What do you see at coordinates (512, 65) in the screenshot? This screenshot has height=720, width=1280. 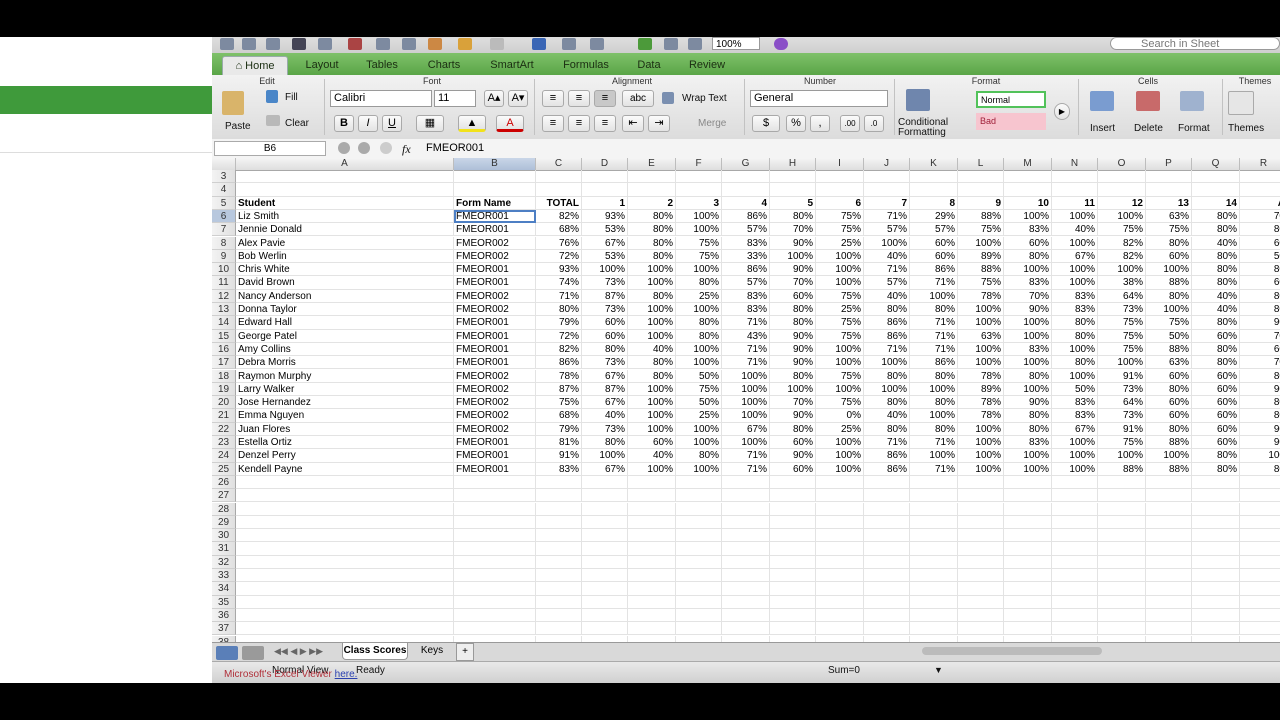 I see `tab-smartart: SmartArt` at bounding box center [512, 65].